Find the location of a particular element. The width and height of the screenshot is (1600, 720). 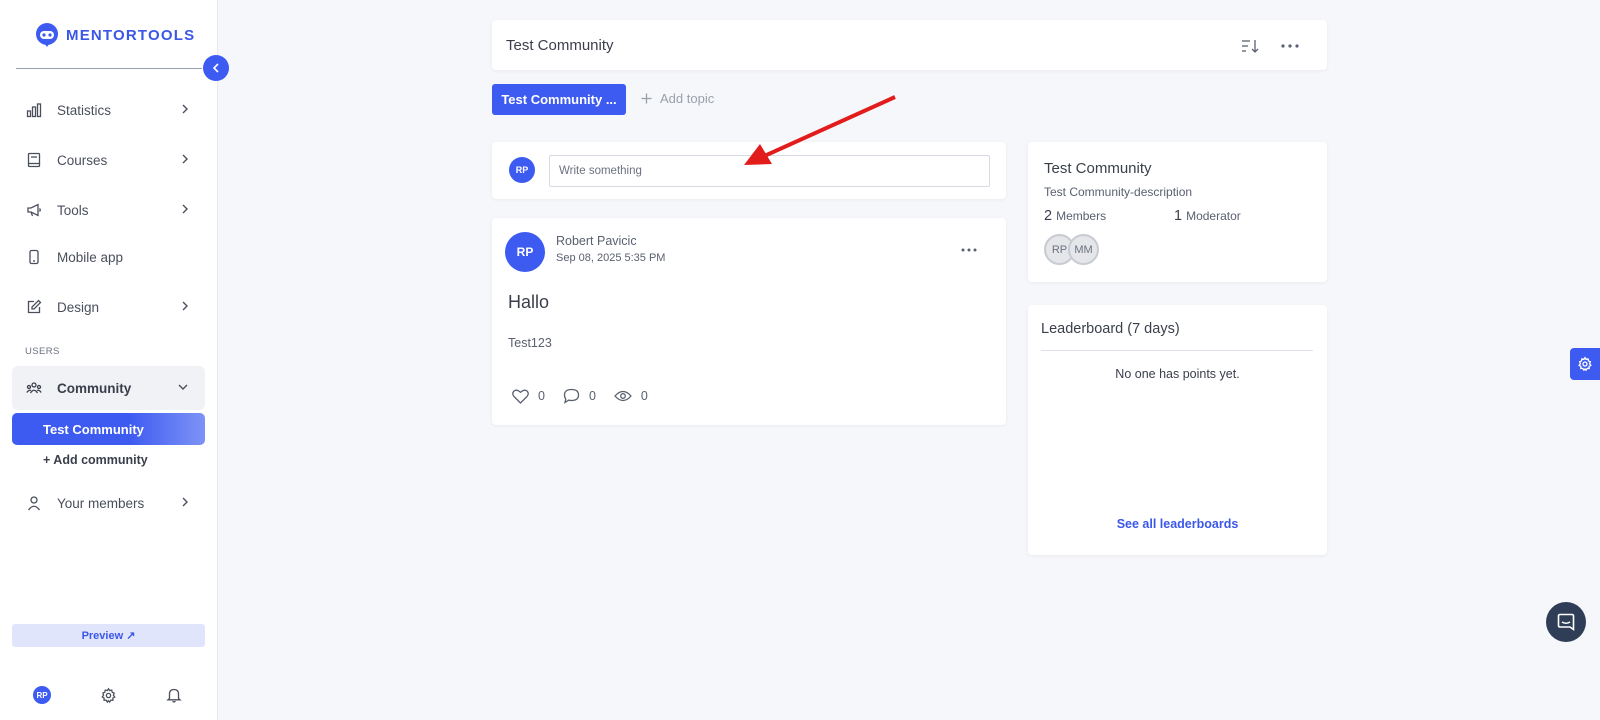

views-stat: 0 is located at coordinates (631, 396).